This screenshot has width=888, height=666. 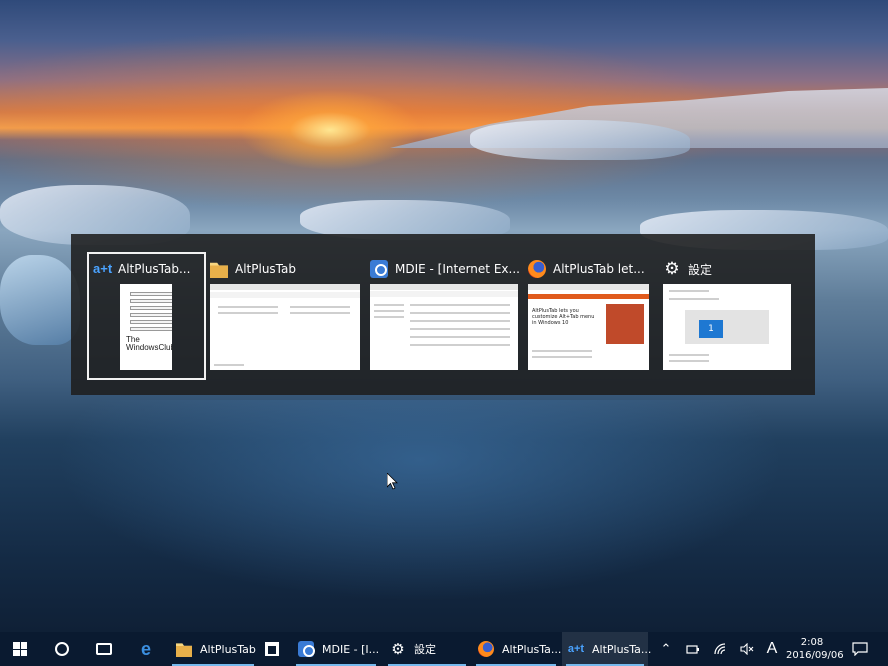 What do you see at coordinates (700, 269) in the screenshot?
I see `switcher-item-title: 設定` at bounding box center [700, 269].